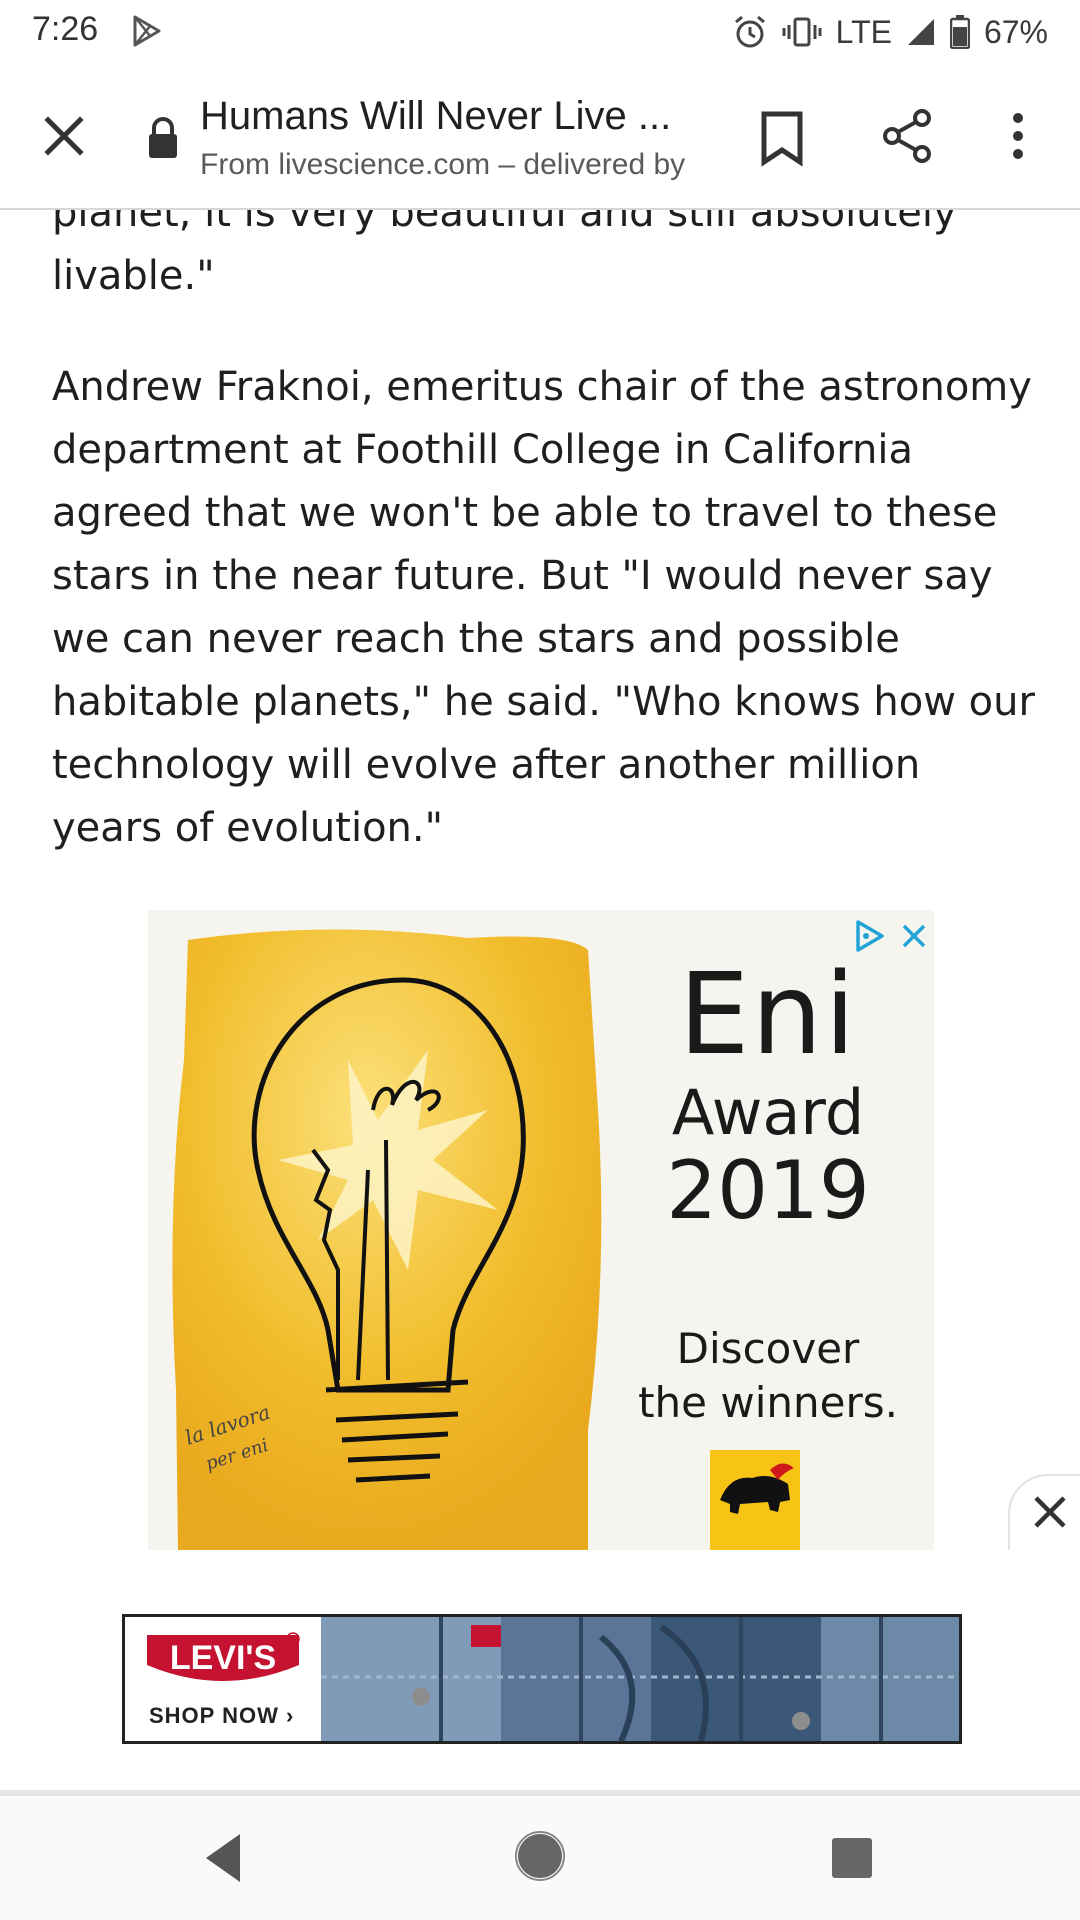  What do you see at coordinates (224, 1860) in the screenshot?
I see `back-icon` at bounding box center [224, 1860].